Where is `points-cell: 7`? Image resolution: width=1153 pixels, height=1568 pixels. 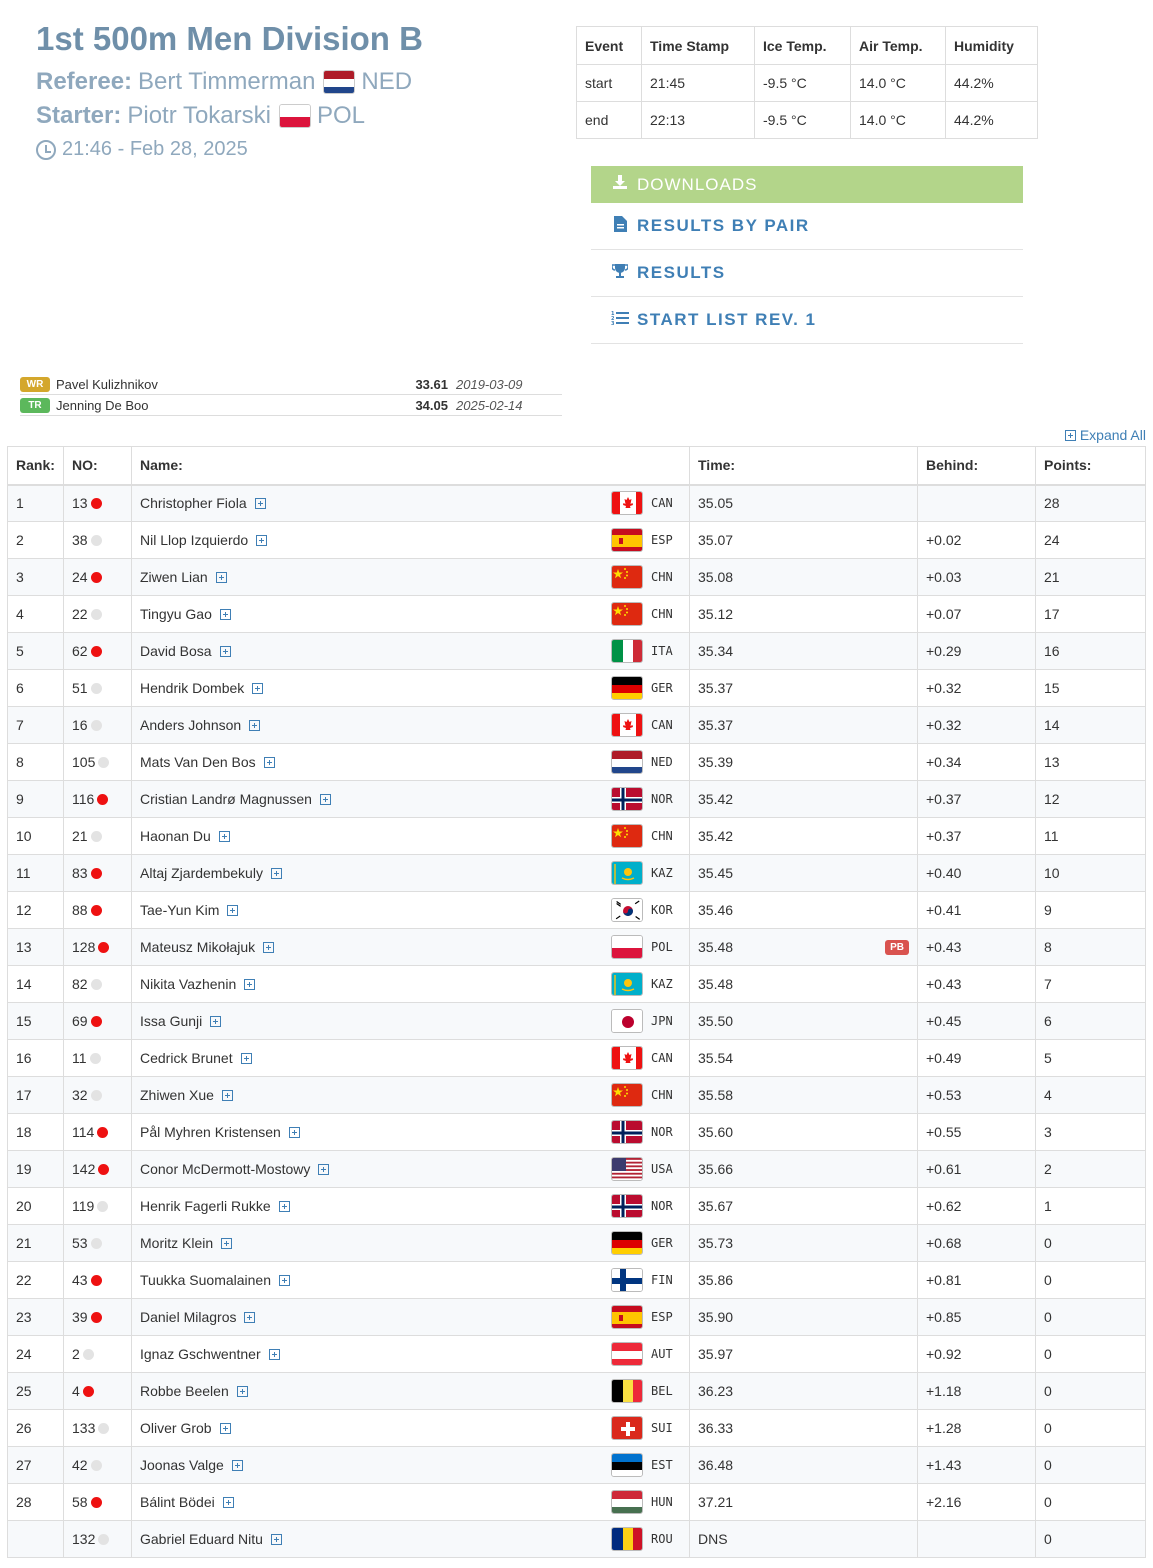 points-cell: 7 is located at coordinates (1090, 984).